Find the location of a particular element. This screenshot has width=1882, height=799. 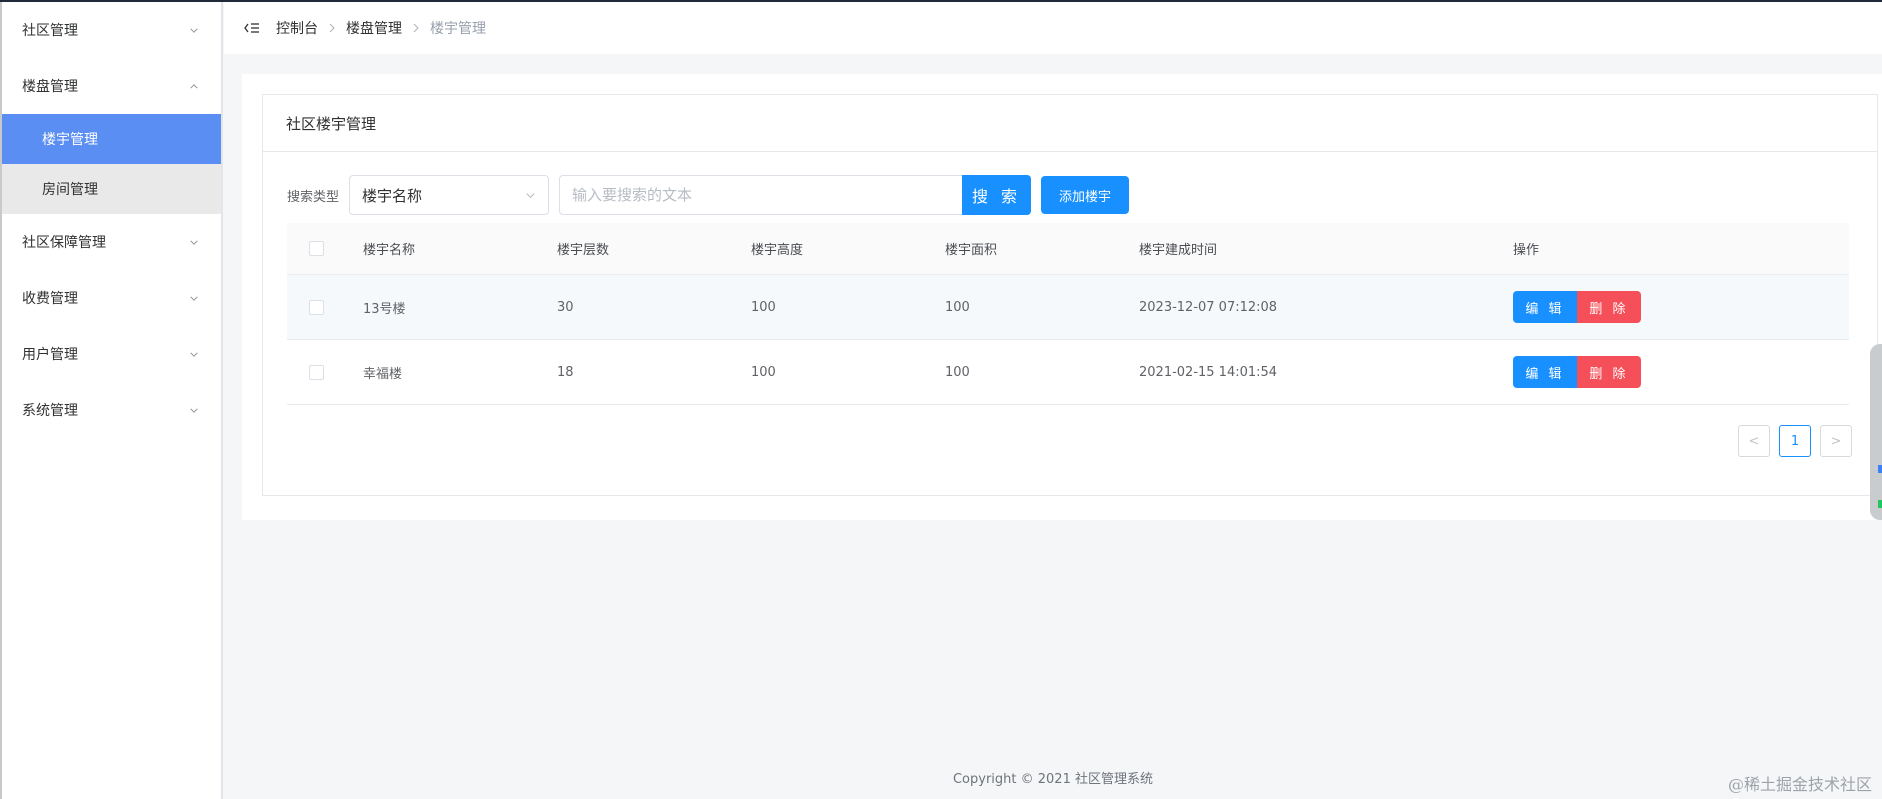

menu-collapse-icon is located at coordinates (252, 28).